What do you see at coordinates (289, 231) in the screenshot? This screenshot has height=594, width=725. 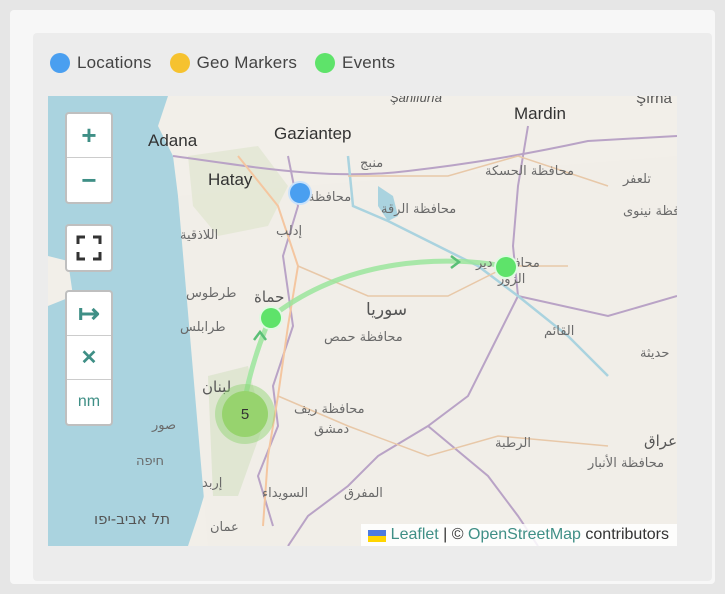 I see `map-label-idlib: إدلب` at bounding box center [289, 231].